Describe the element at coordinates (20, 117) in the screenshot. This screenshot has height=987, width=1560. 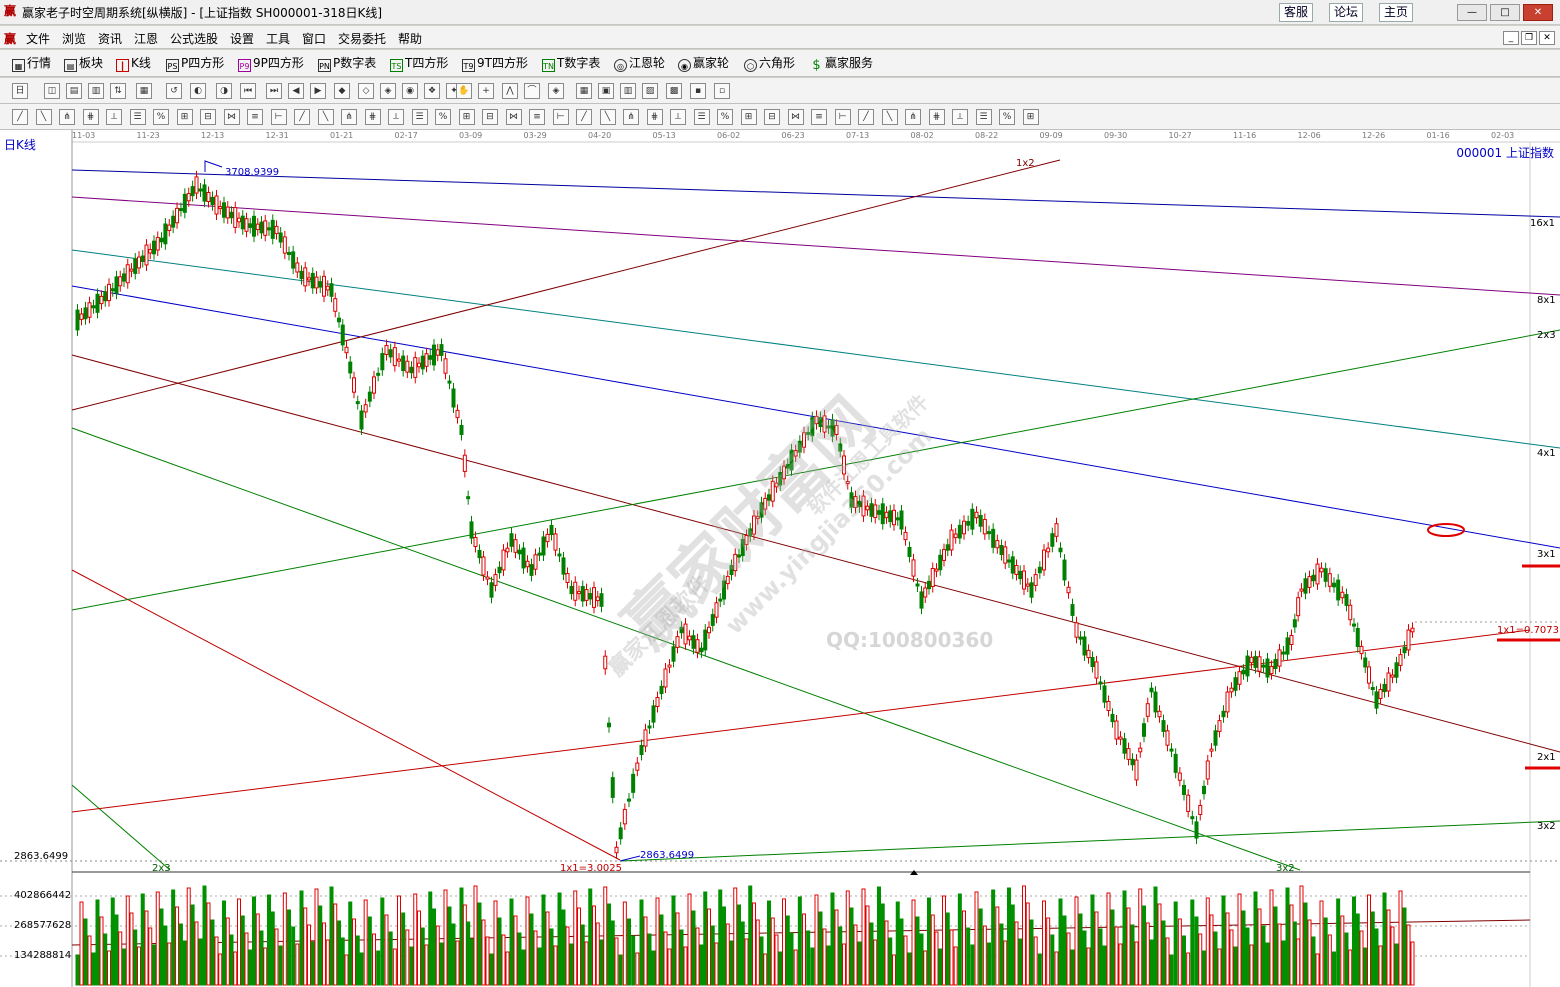
I see `gann-tool-1-icon: ╱` at that location.